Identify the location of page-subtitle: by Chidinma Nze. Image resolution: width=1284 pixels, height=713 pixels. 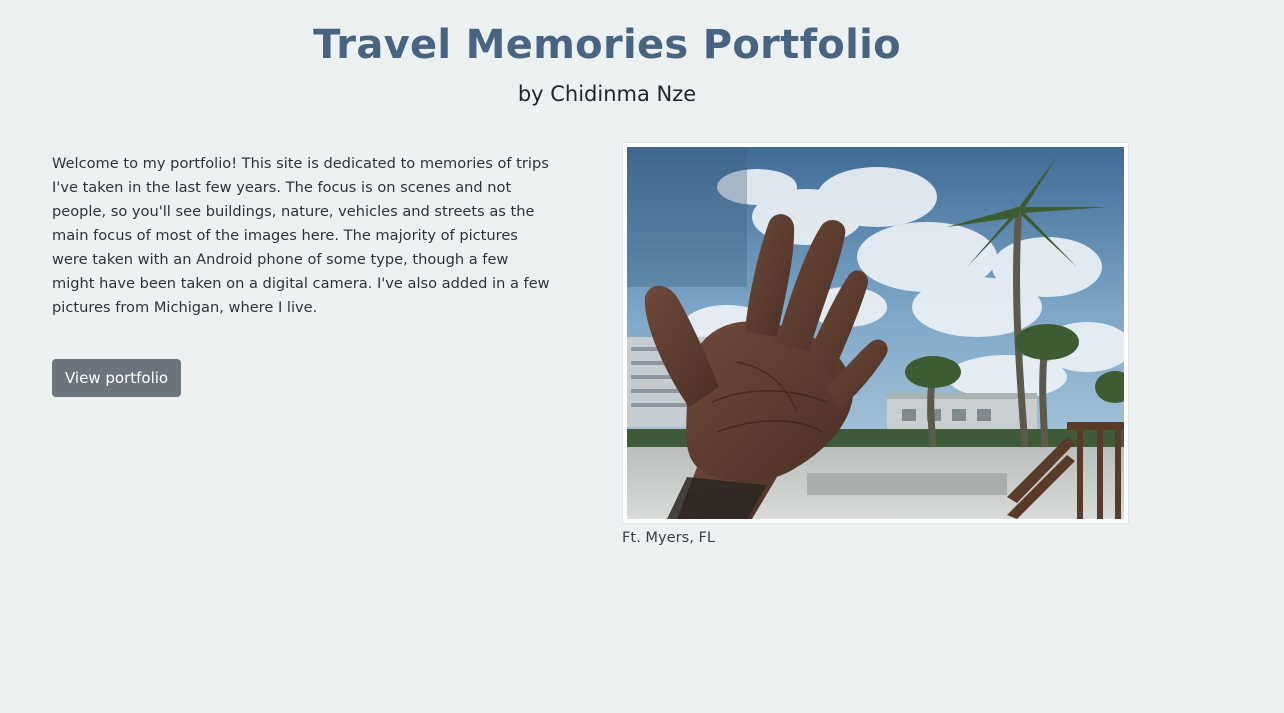
(607, 94).